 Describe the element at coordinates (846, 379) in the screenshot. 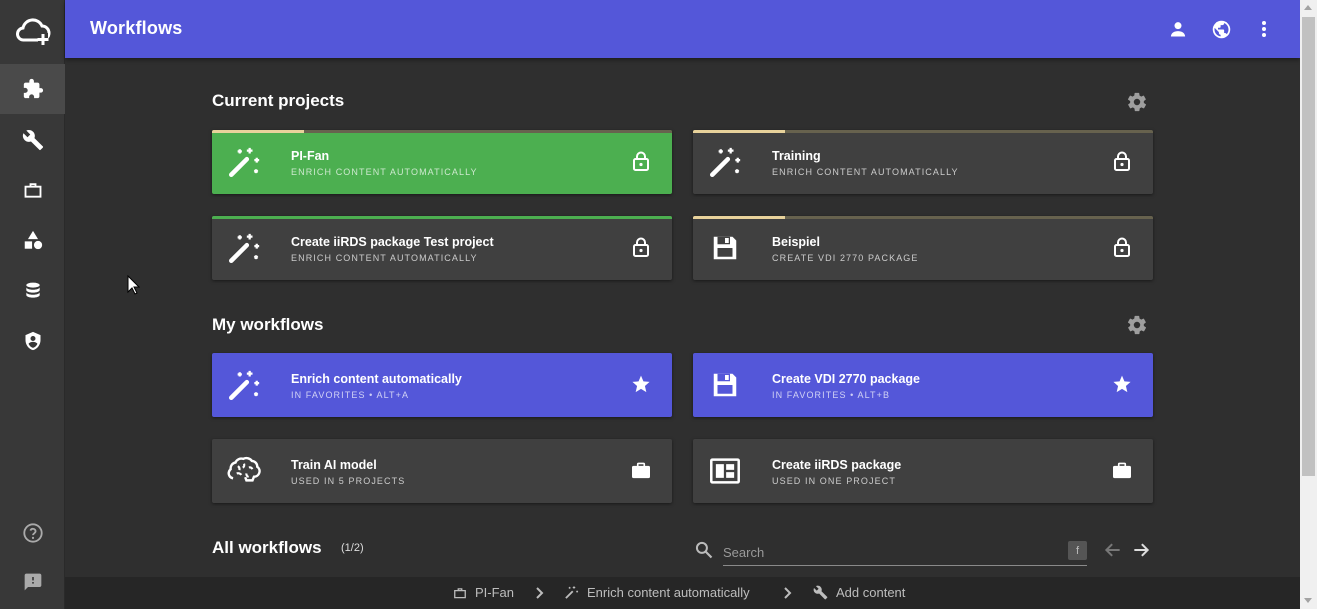

I see `card-title: Create VDI 2770 package` at that location.